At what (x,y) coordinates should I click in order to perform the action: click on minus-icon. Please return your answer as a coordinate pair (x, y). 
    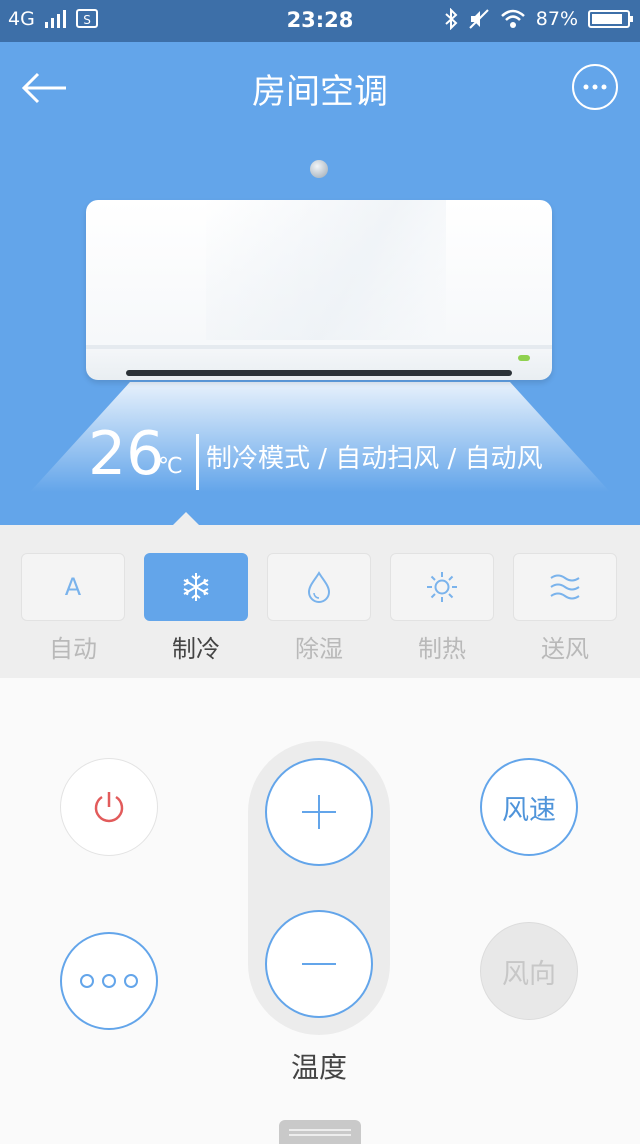
    Looking at the image, I should click on (319, 964).